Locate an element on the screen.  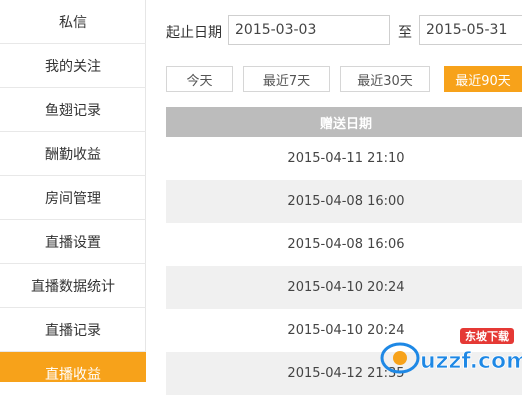
sidebar-item-follows: 我的关注 is located at coordinates (73, 66).